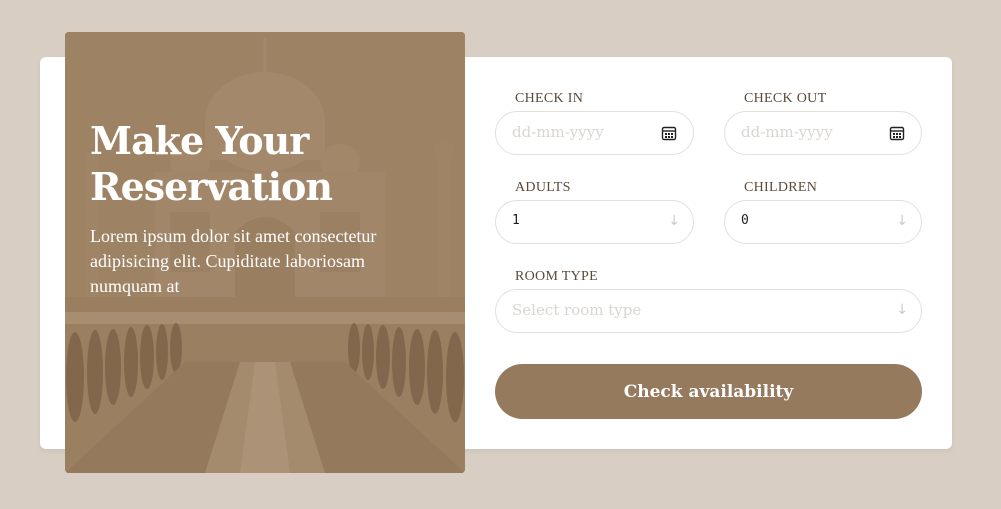  What do you see at coordinates (785, 98) in the screenshot?
I see `check-out-label: CHECK OUT` at bounding box center [785, 98].